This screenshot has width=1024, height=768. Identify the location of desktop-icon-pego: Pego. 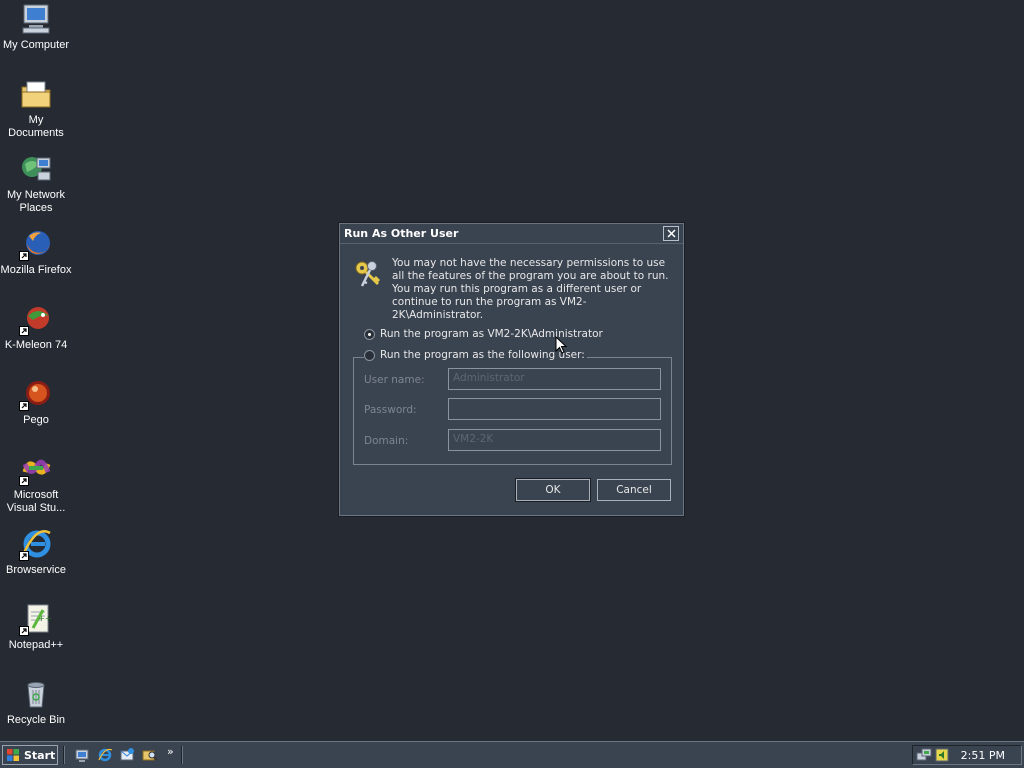
(36, 402).